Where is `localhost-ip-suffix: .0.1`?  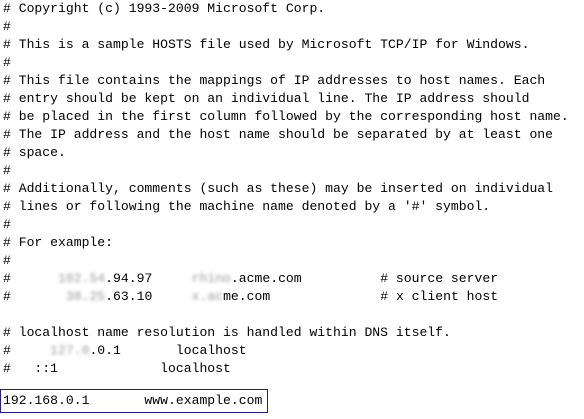 localhost-ip-suffix: .0.1 is located at coordinates (105, 350).